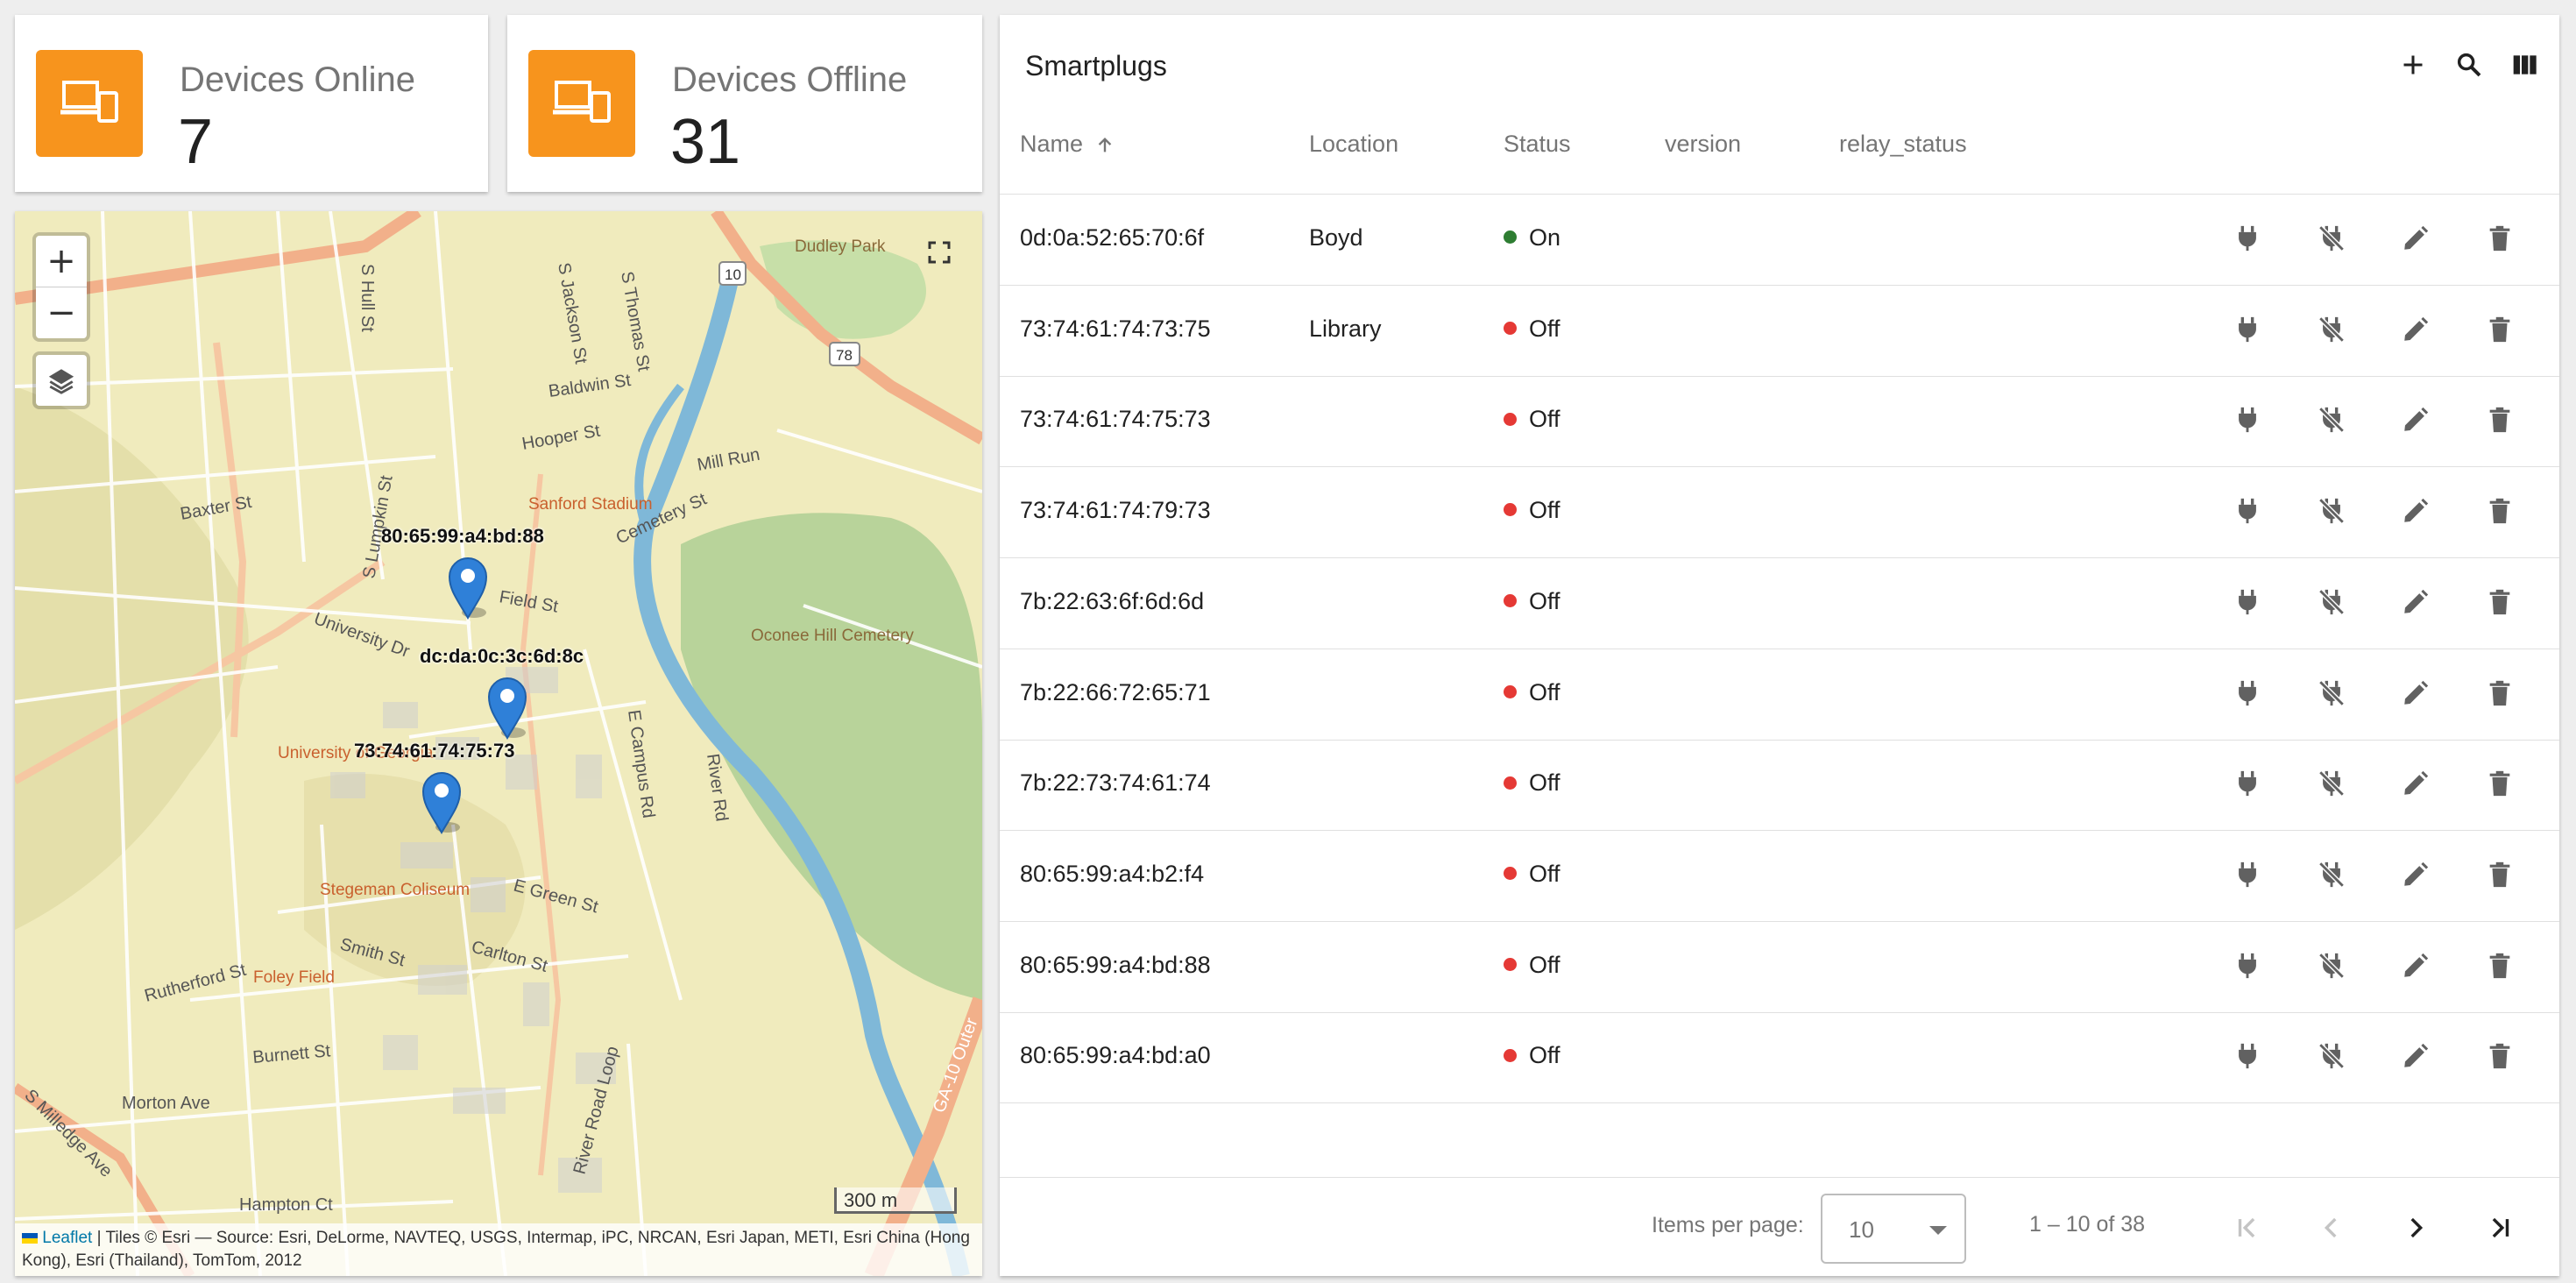 Image resolution: width=2576 pixels, height=1283 pixels. Describe the element at coordinates (1893, 1229) in the screenshot. I see `items-per-page-select: 10` at that location.